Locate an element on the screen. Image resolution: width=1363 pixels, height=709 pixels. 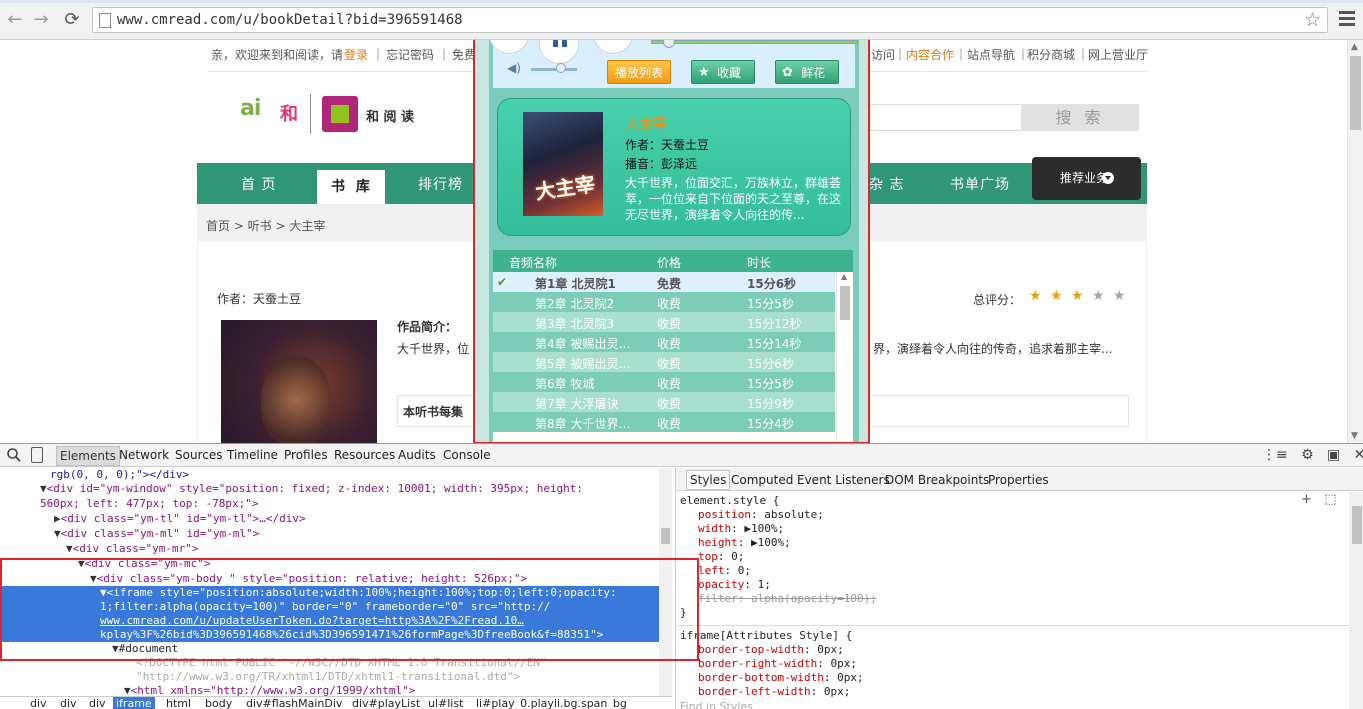
online-hall-link: 网上营业厅 is located at coordinates (1118, 54).